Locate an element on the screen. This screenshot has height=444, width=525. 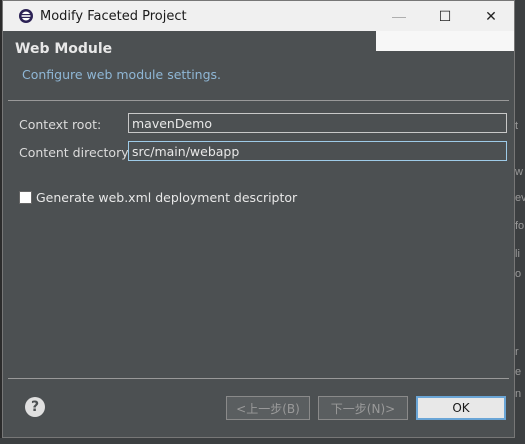
close-button: ✕ is located at coordinates (491, 16).